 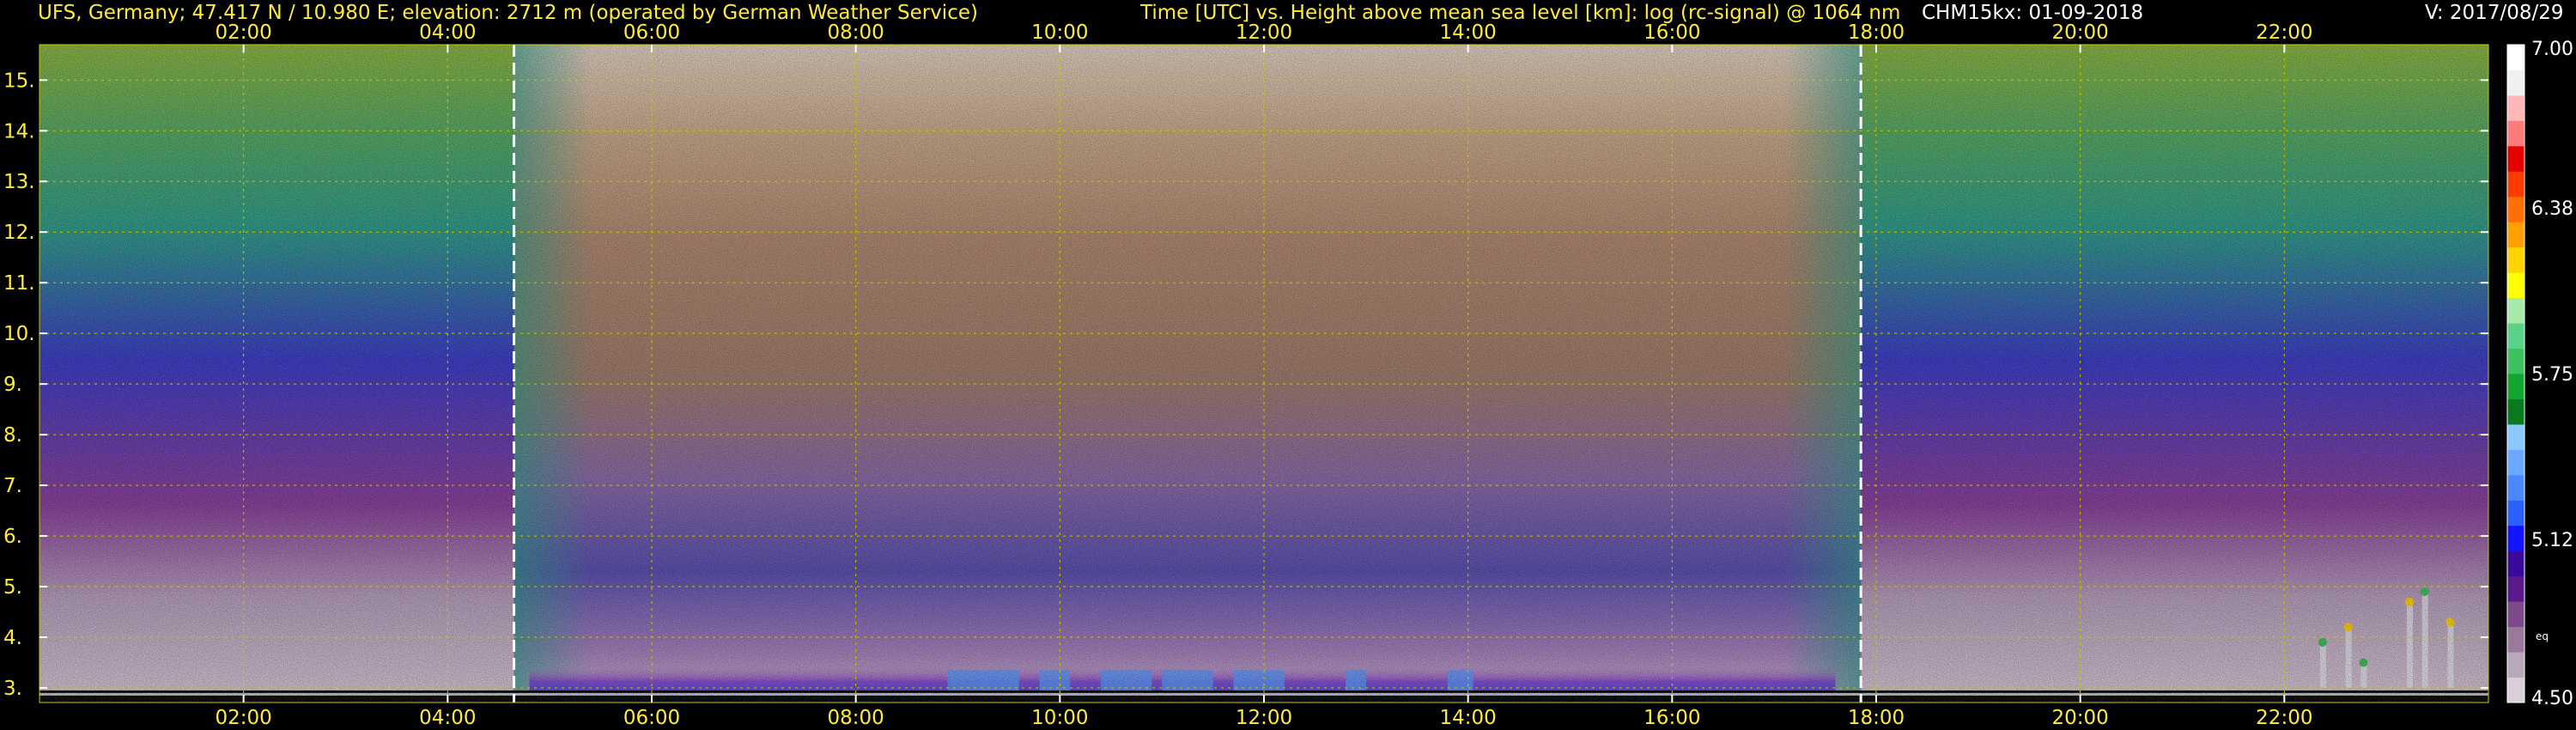 What do you see at coordinates (19, 81) in the screenshot?
I see `y-tick-label: 15.` at bounding box center [19, 81].